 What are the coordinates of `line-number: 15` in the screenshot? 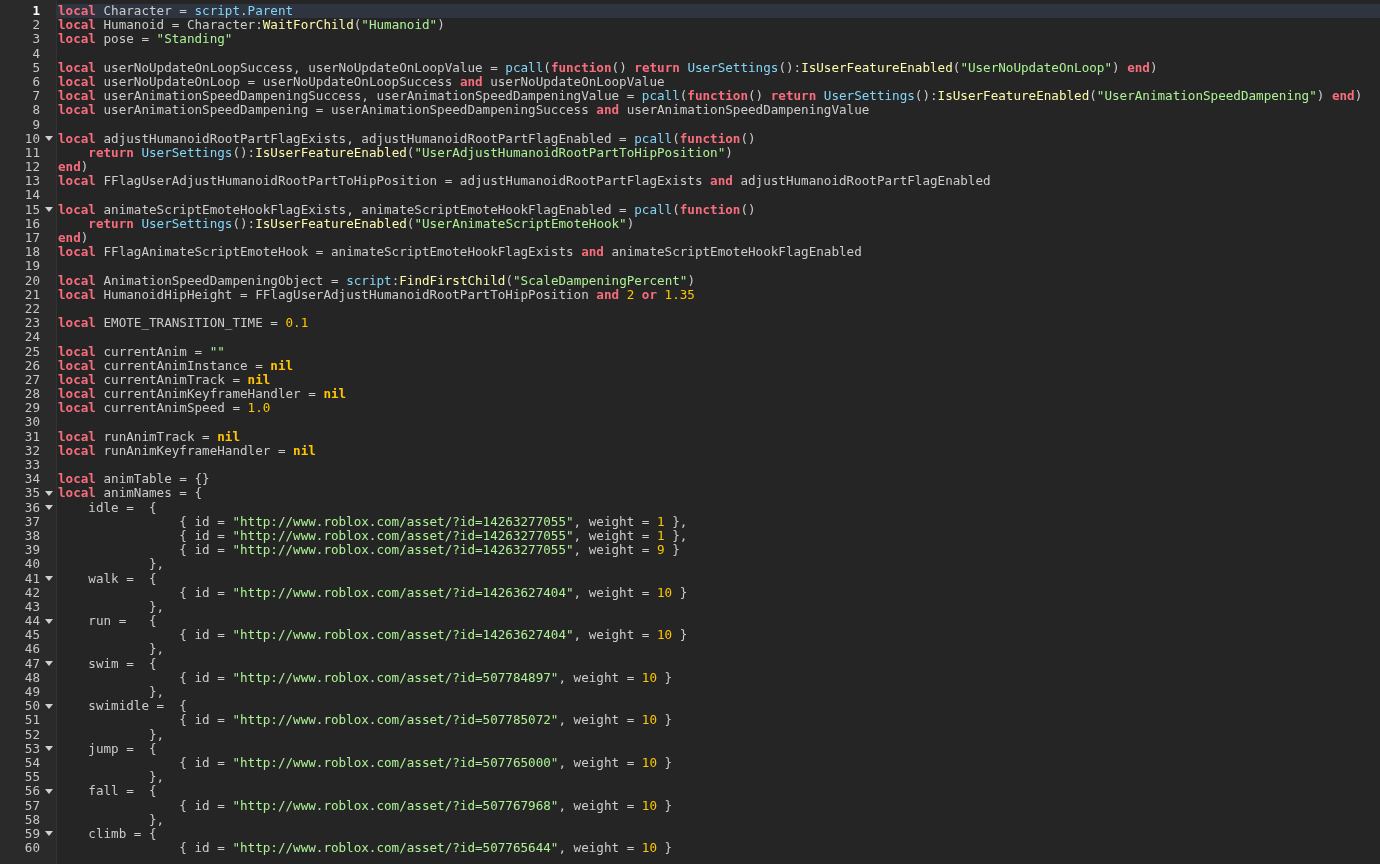 It's located at (32, 209).